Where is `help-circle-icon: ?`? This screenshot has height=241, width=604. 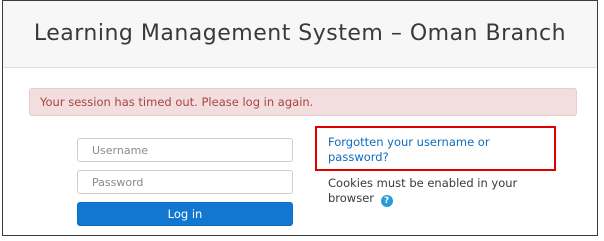 help-circle-icon: ? is located at coordinates (386, 201).